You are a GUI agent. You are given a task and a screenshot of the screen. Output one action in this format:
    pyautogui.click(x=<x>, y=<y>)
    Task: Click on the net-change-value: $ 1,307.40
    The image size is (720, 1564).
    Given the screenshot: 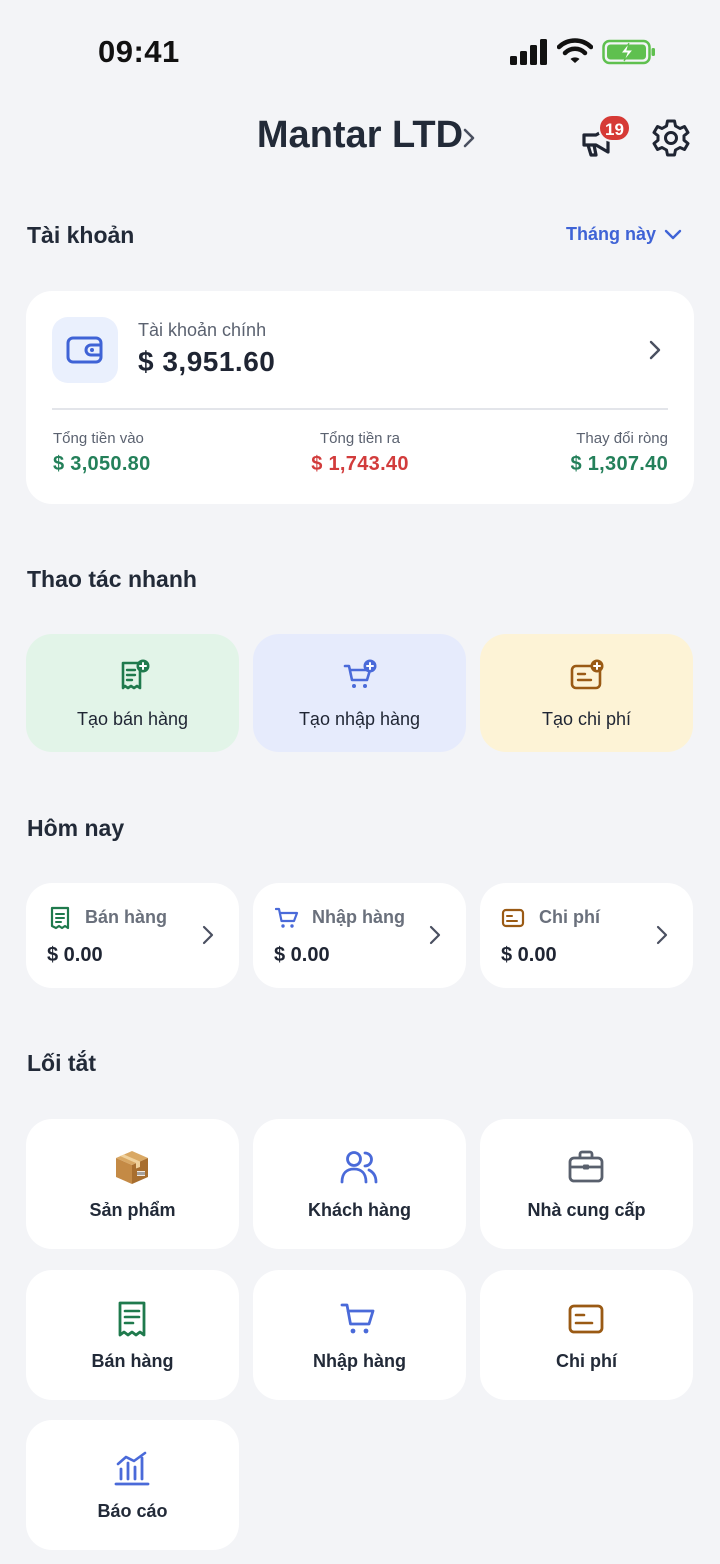 What is the action you would take?
    pyautogui.click(x=619, y=464)
    